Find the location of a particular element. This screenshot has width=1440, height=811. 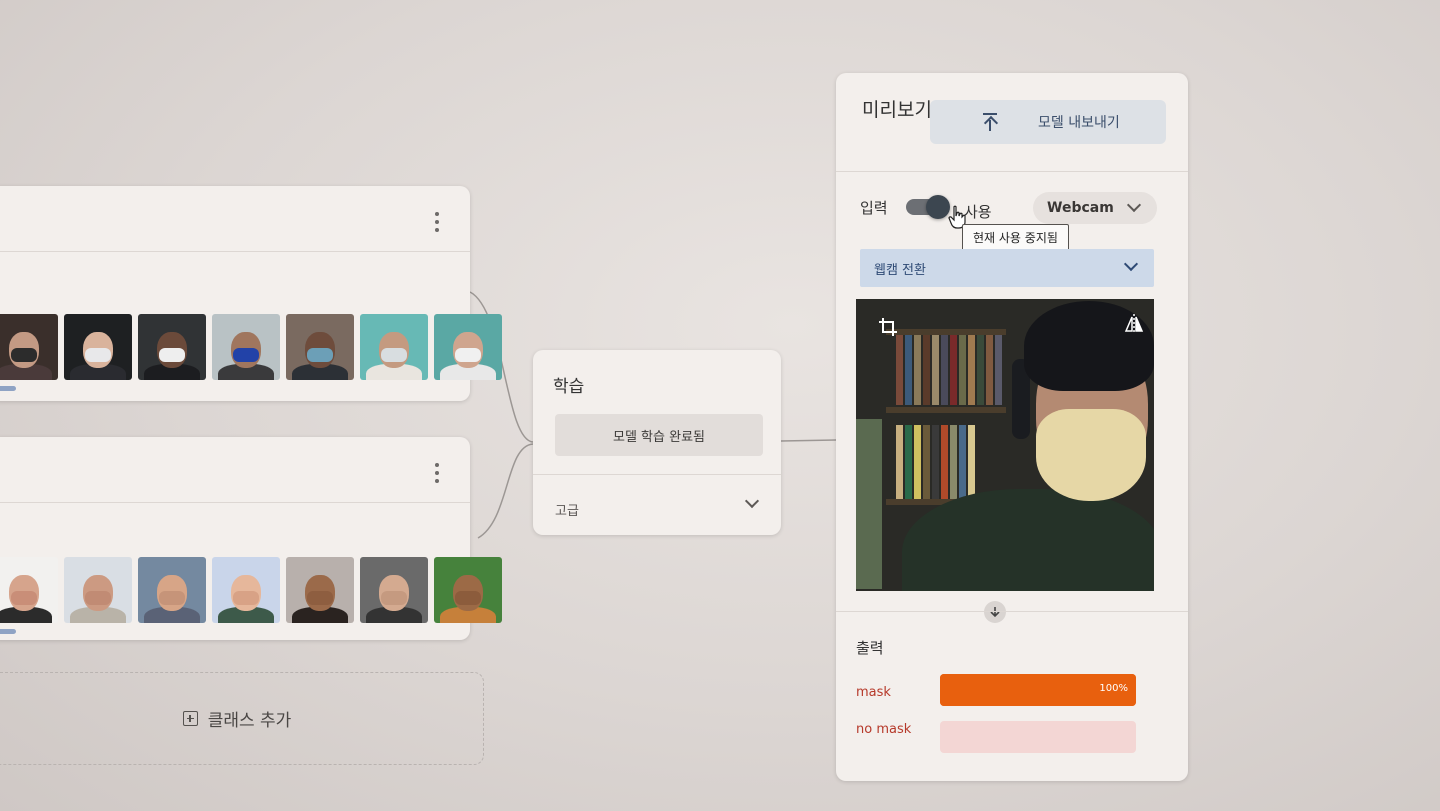

face-mask is located at coordinates (1091, 455).